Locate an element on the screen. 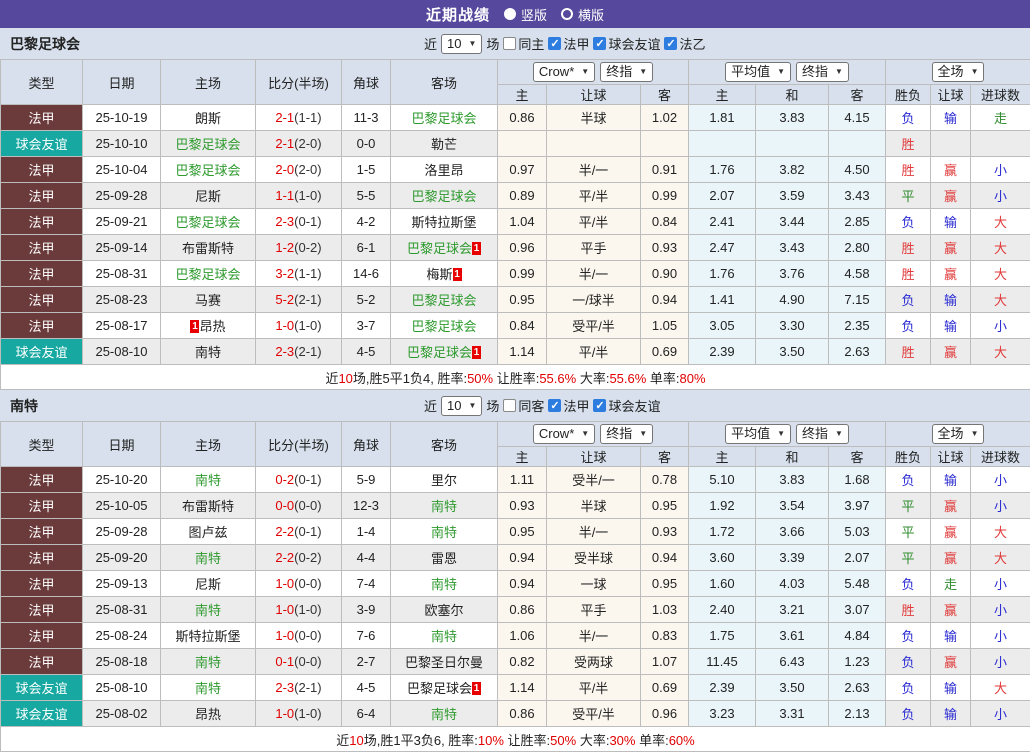 Image resolution: width=1030 pixels, height=752 pixels. avg-home-cell: 1.72 is located at coordinates (722, 532).